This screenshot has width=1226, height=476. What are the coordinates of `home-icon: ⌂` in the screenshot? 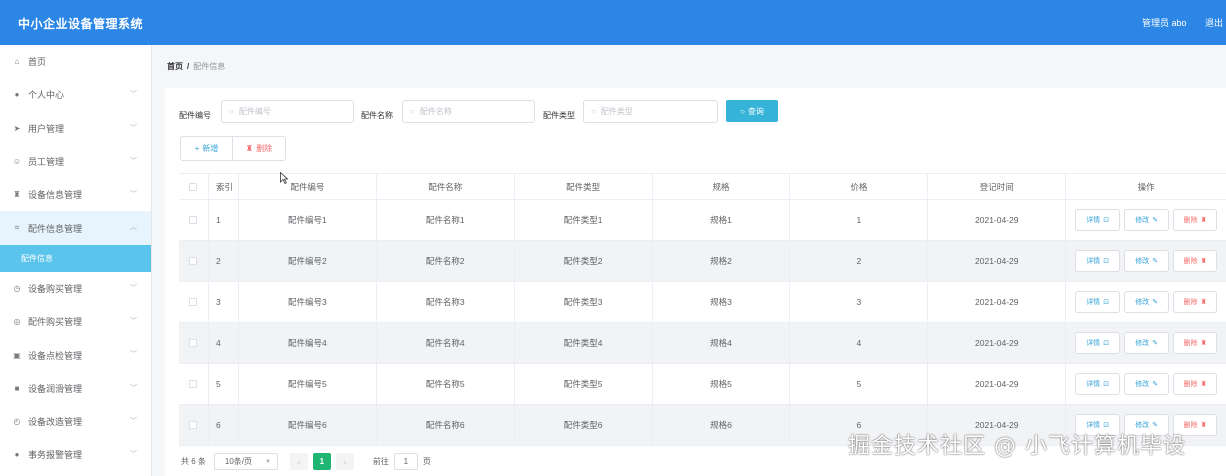 It's located at (17, 62).